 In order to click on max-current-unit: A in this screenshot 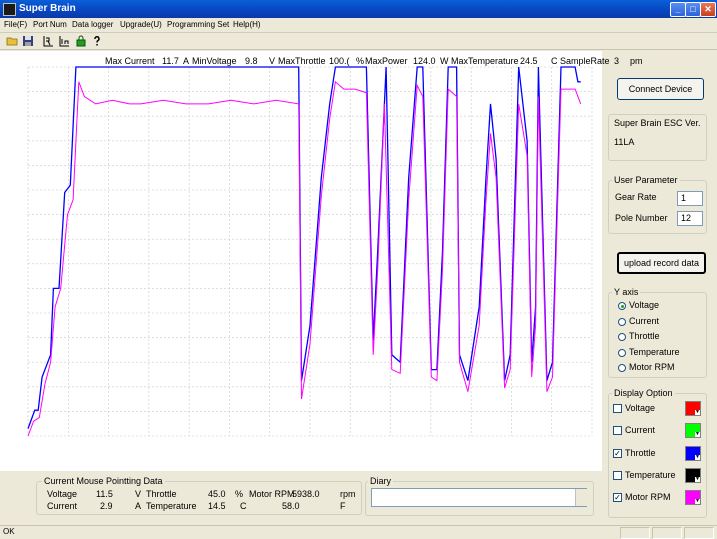, I will do `click(186, 61)`.